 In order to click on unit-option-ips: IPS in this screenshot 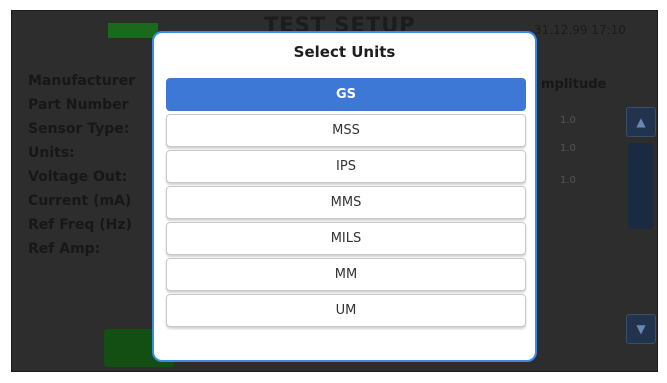, I will do `click(346, 166)`.